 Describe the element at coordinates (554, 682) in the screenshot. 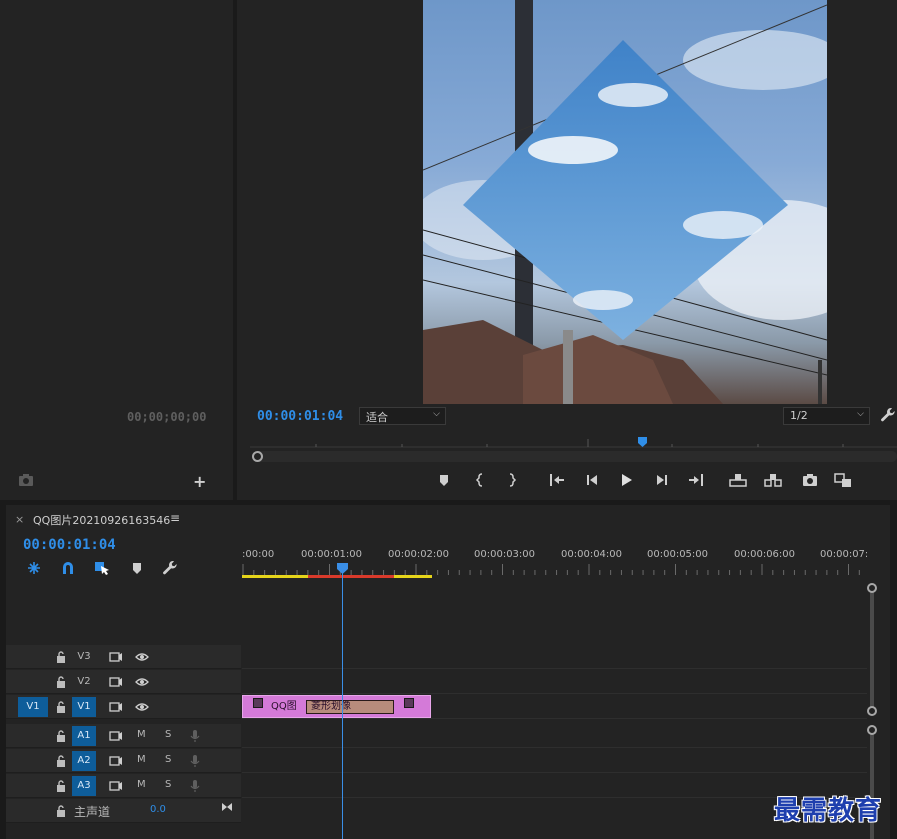

I see `track-lane-v2` at that location.